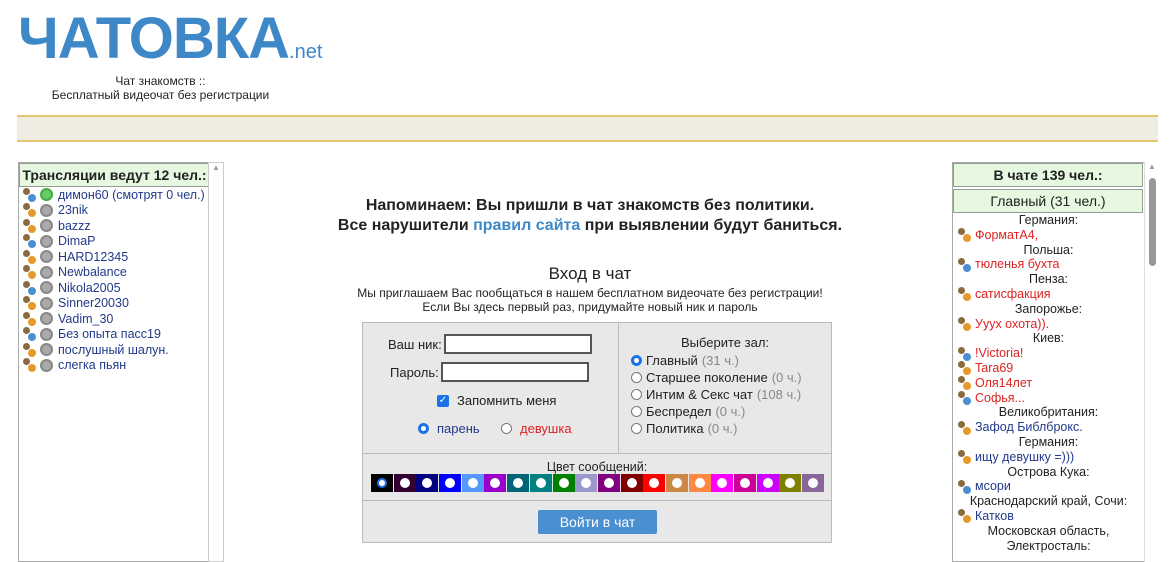  I want to click on hall-option: Главный (31 ч.), so click(731, 360).